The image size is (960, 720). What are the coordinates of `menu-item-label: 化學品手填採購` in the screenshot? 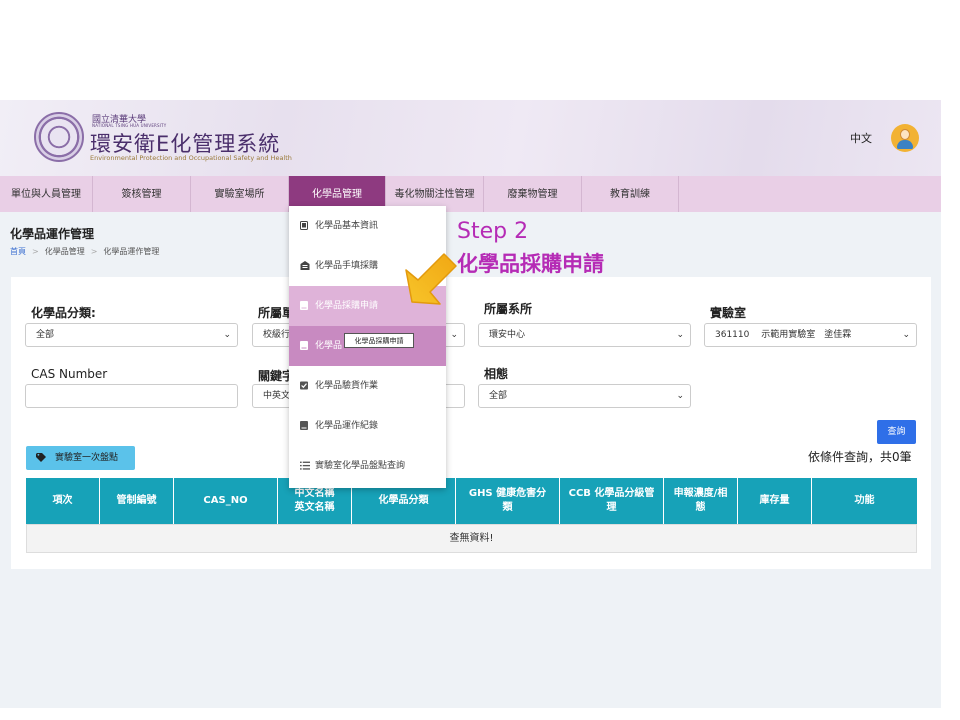 It's located at (347, 266).